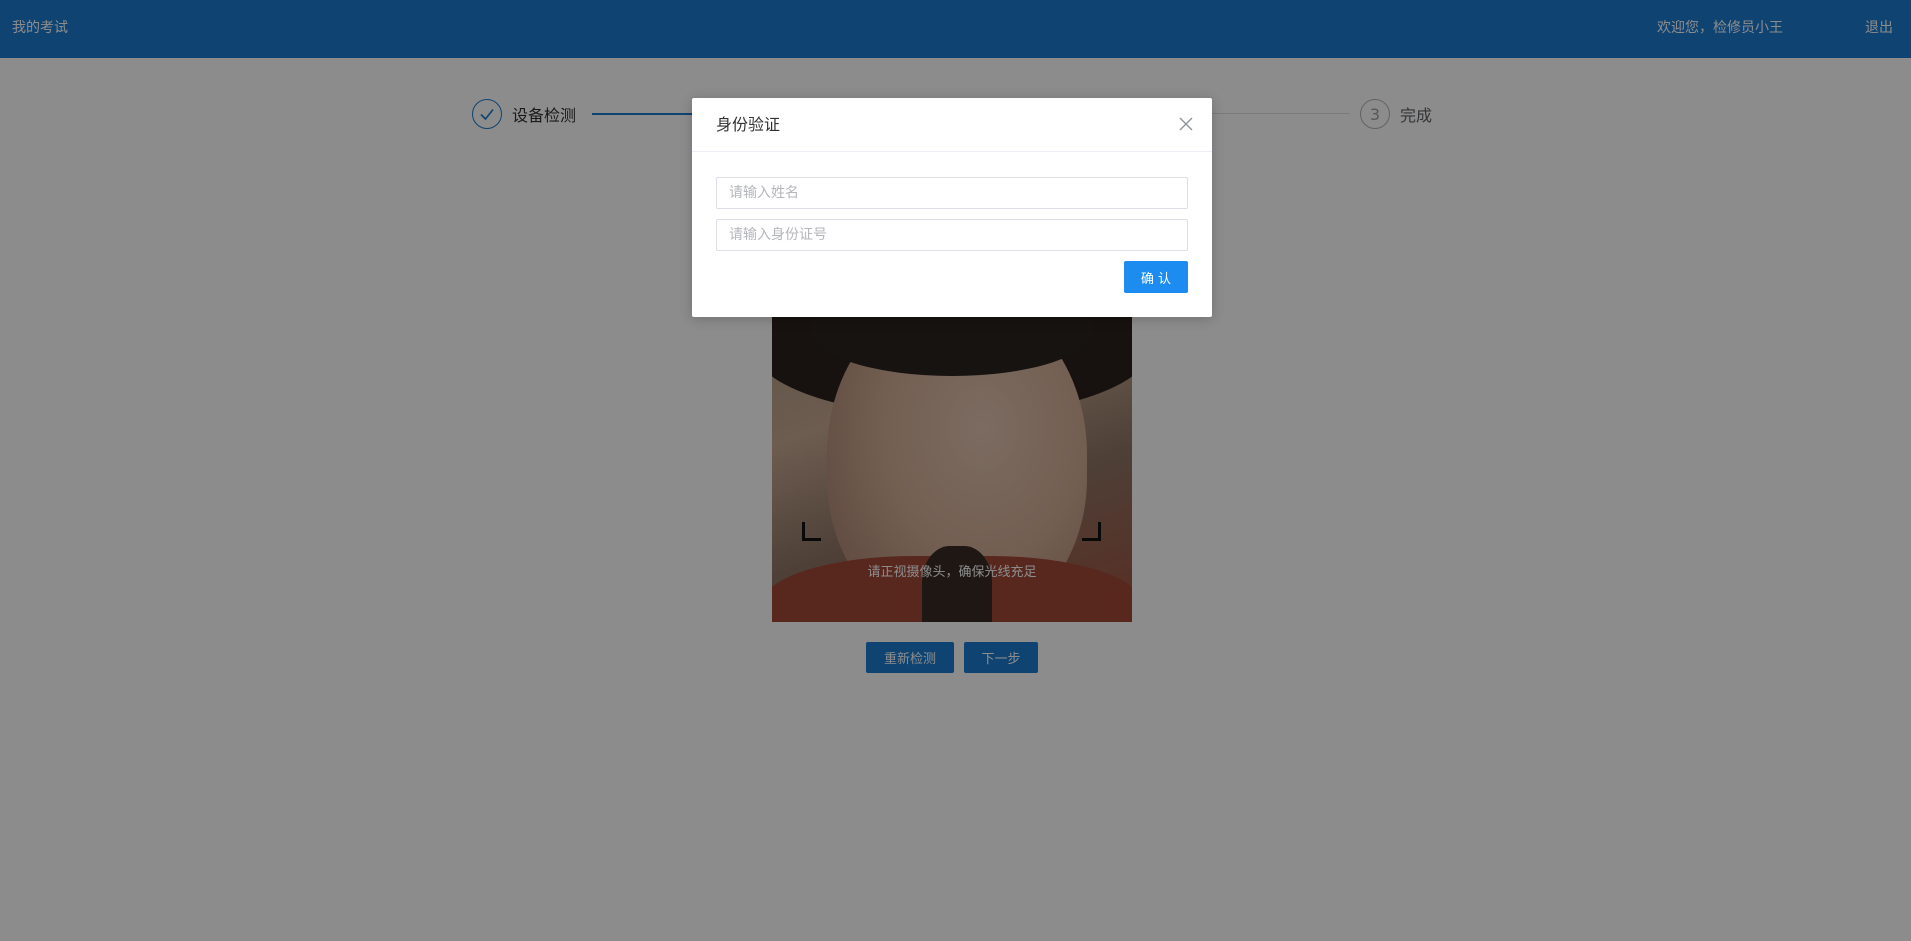 Image resolution: width=1911 pixels, height=941 pixels. I want to click on name-input, so click(952, 193).